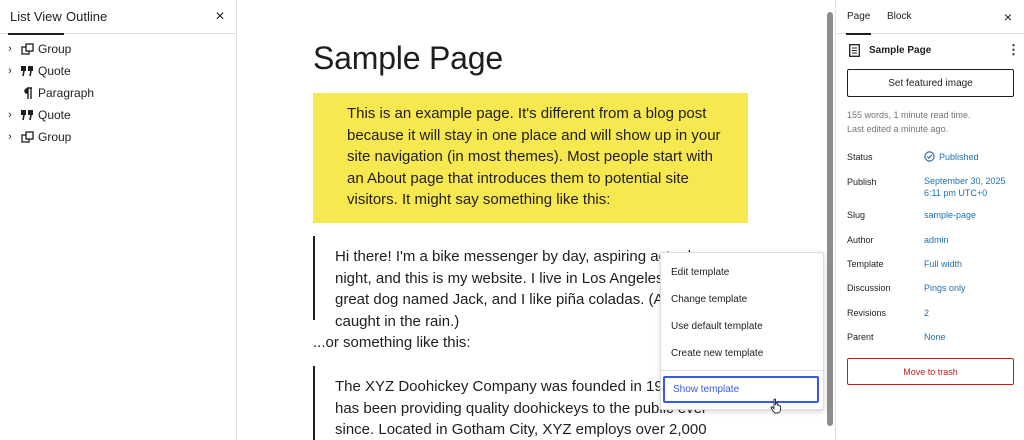 Image resolution: width=1024 pixels, height=440 pixels. Describe the element at coordinates (898, 129) in the screenshot. I see `last-edited: Last edited a minute ago.` at that location.